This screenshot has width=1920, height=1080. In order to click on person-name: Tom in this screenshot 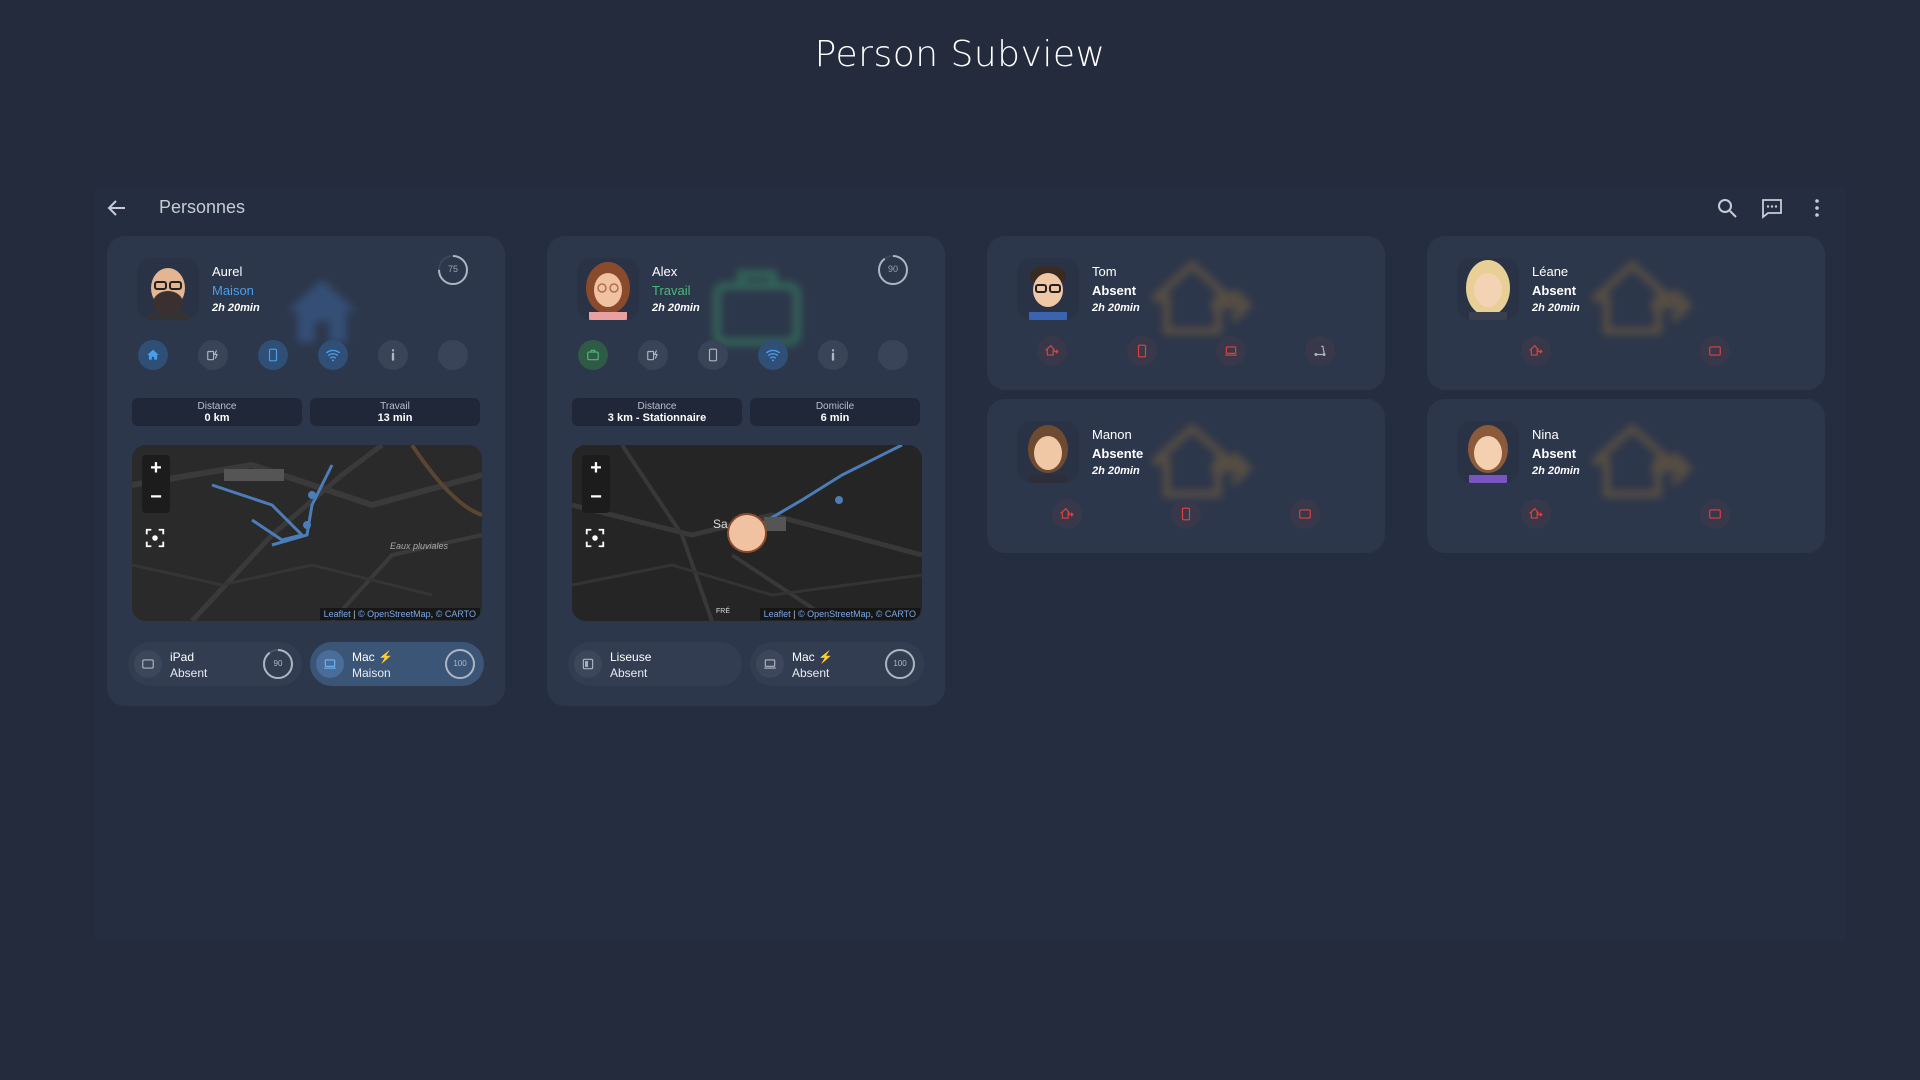, I will do `click(1104, 271)`.